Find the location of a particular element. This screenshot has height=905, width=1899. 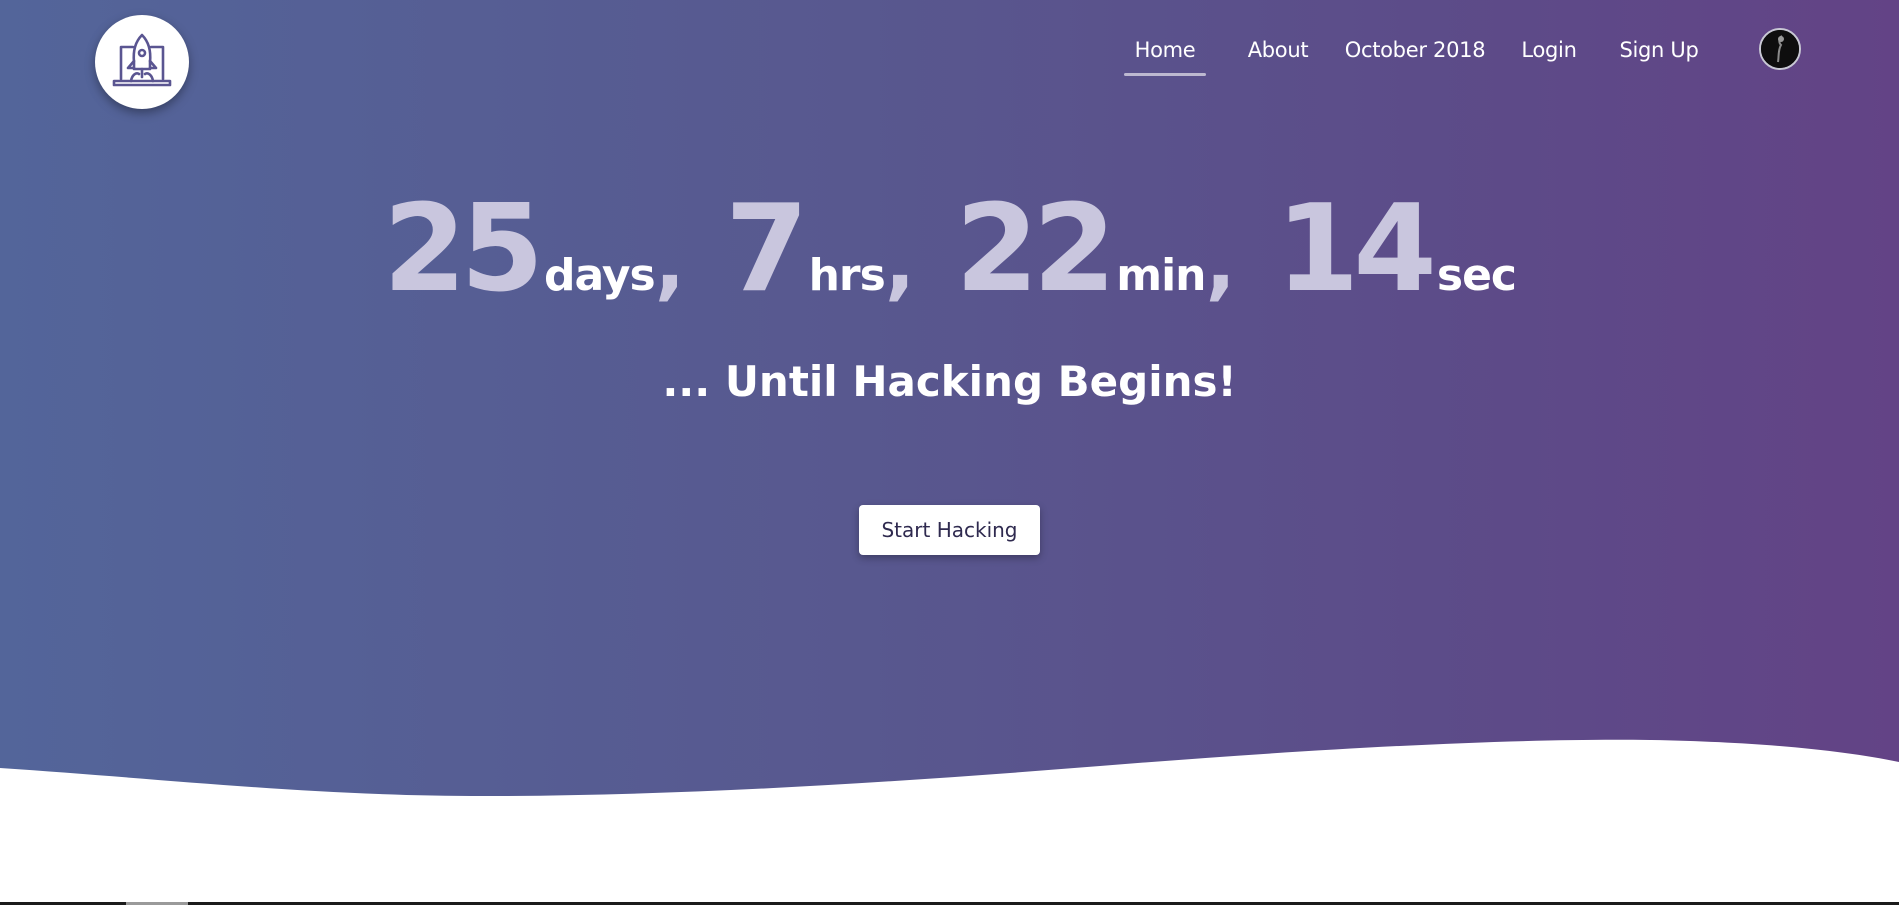

tagline: ... Until Hacking Begins! is located at coordinates (949, 381).